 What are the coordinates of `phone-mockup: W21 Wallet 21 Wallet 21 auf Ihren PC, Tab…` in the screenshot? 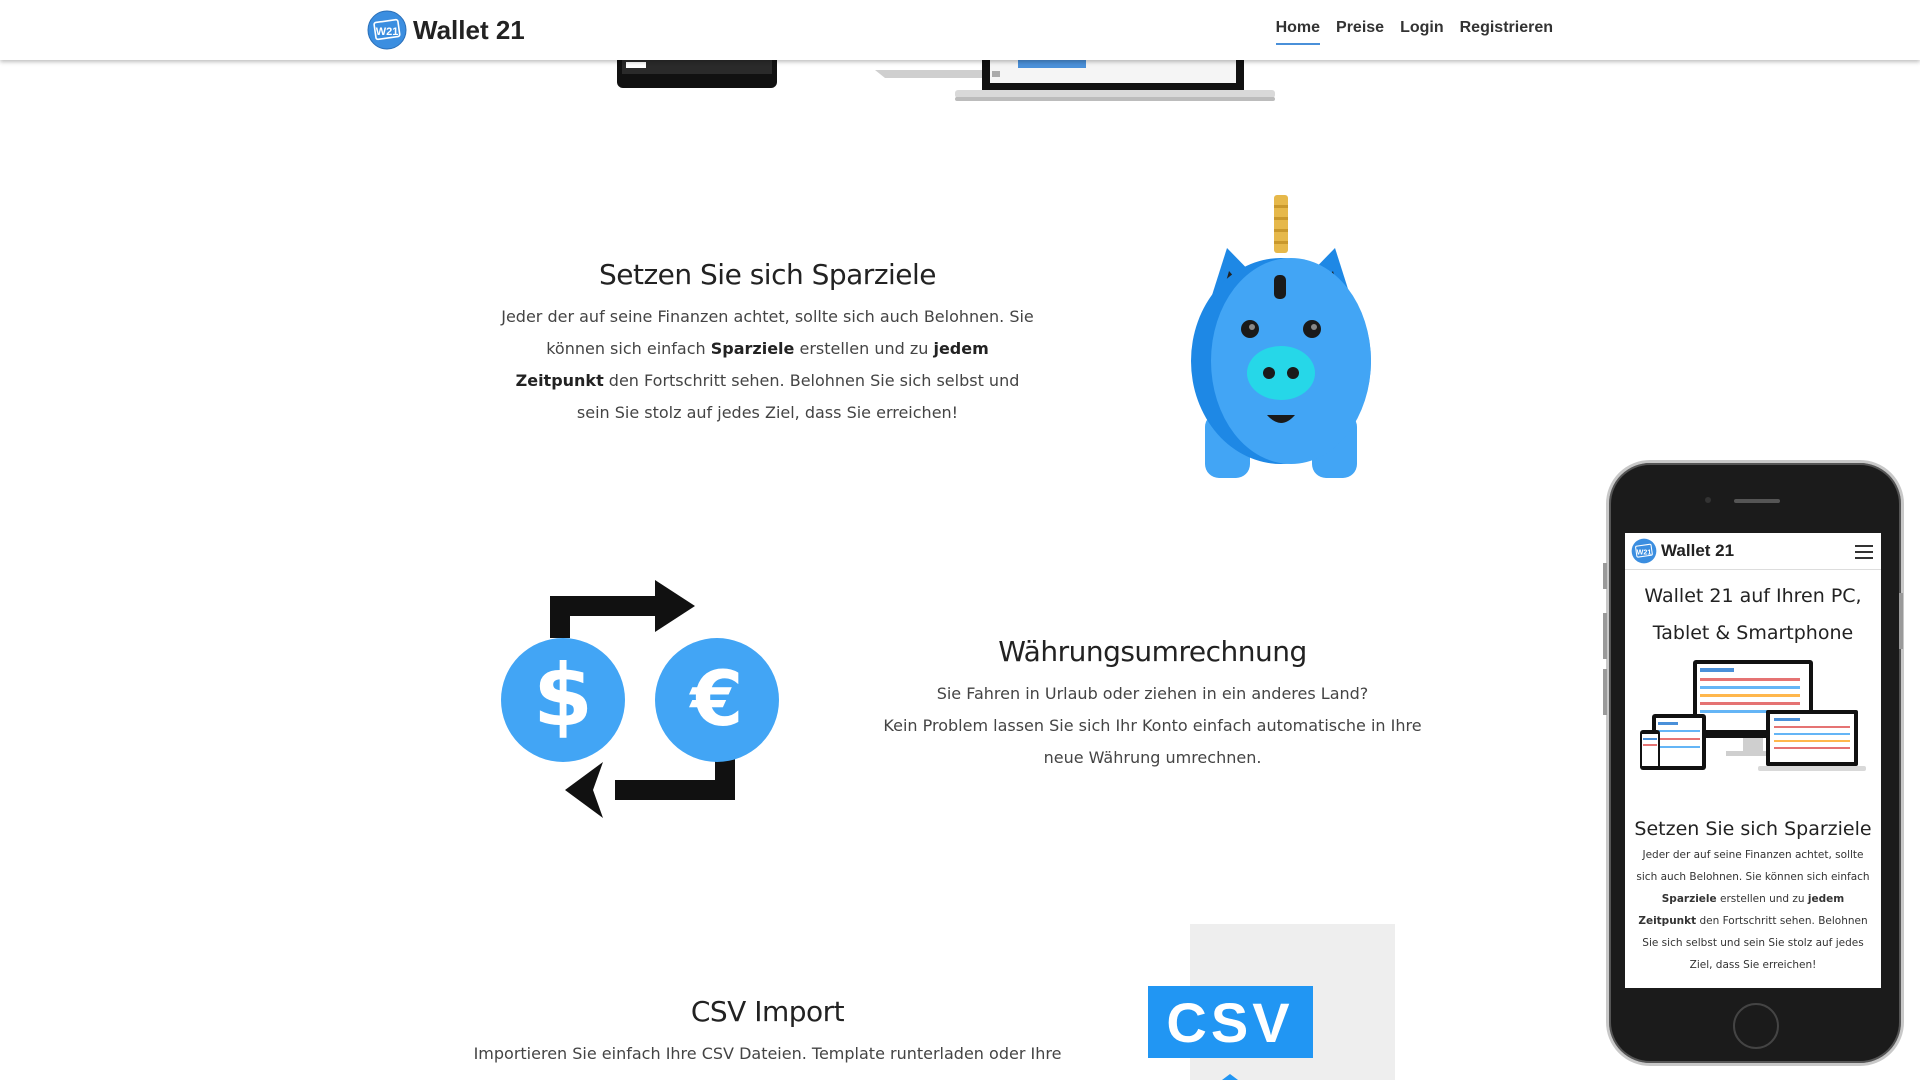 It's located at (1753, 763).